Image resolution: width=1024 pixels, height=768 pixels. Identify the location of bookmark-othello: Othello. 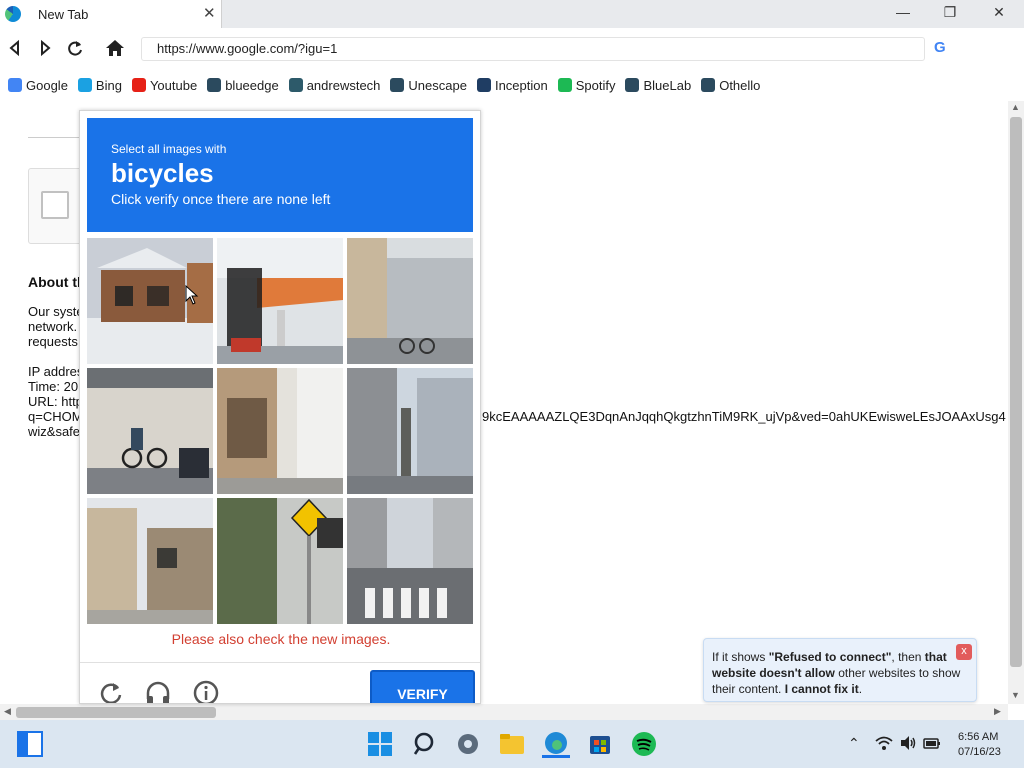
(730, 85).